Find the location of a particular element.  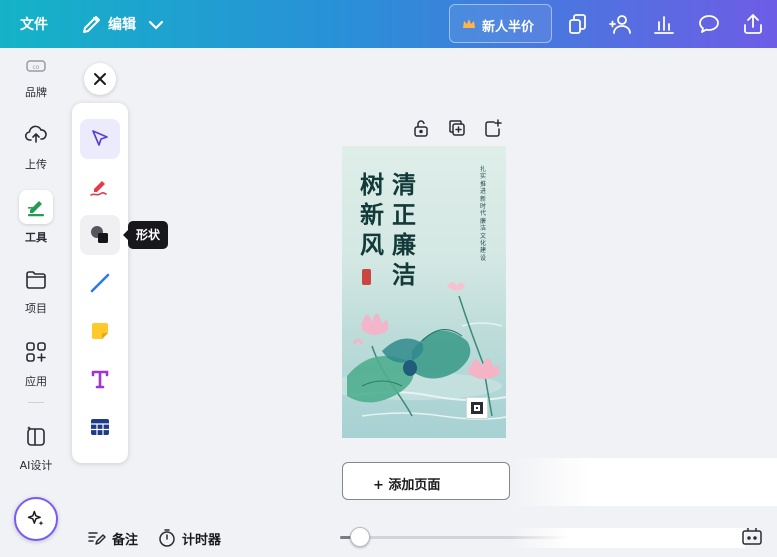

notes-label: 备注 is located at coordinates (125, 540).